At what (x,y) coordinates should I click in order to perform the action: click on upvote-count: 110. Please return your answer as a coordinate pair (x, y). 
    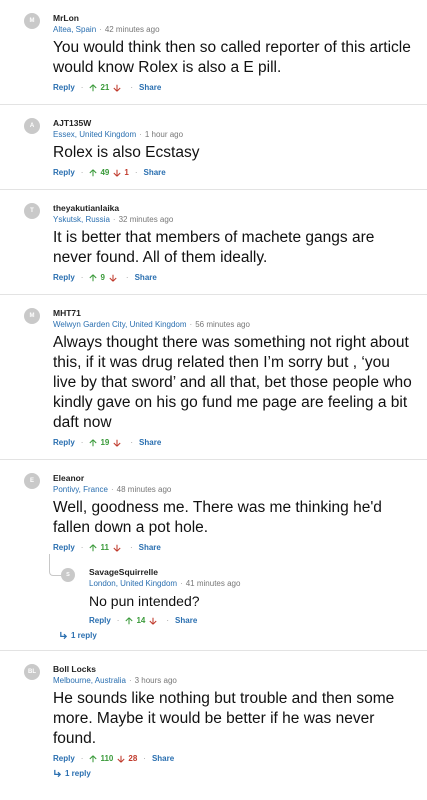
    Looking at the image, I should click on (107, 758).